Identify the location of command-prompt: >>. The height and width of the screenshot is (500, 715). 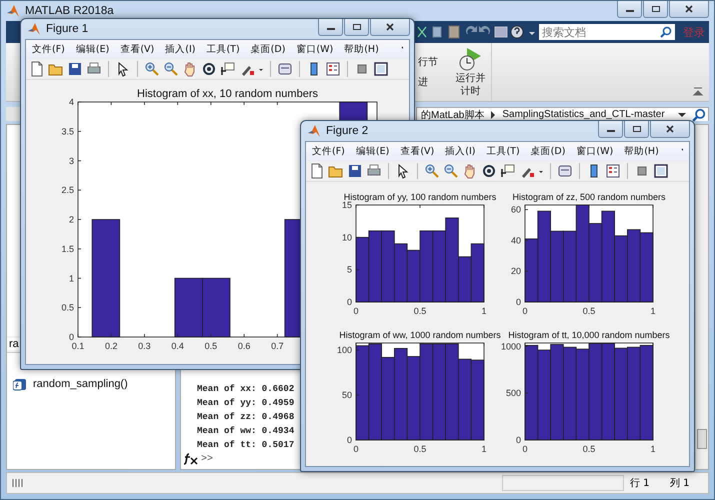
(207, 459).